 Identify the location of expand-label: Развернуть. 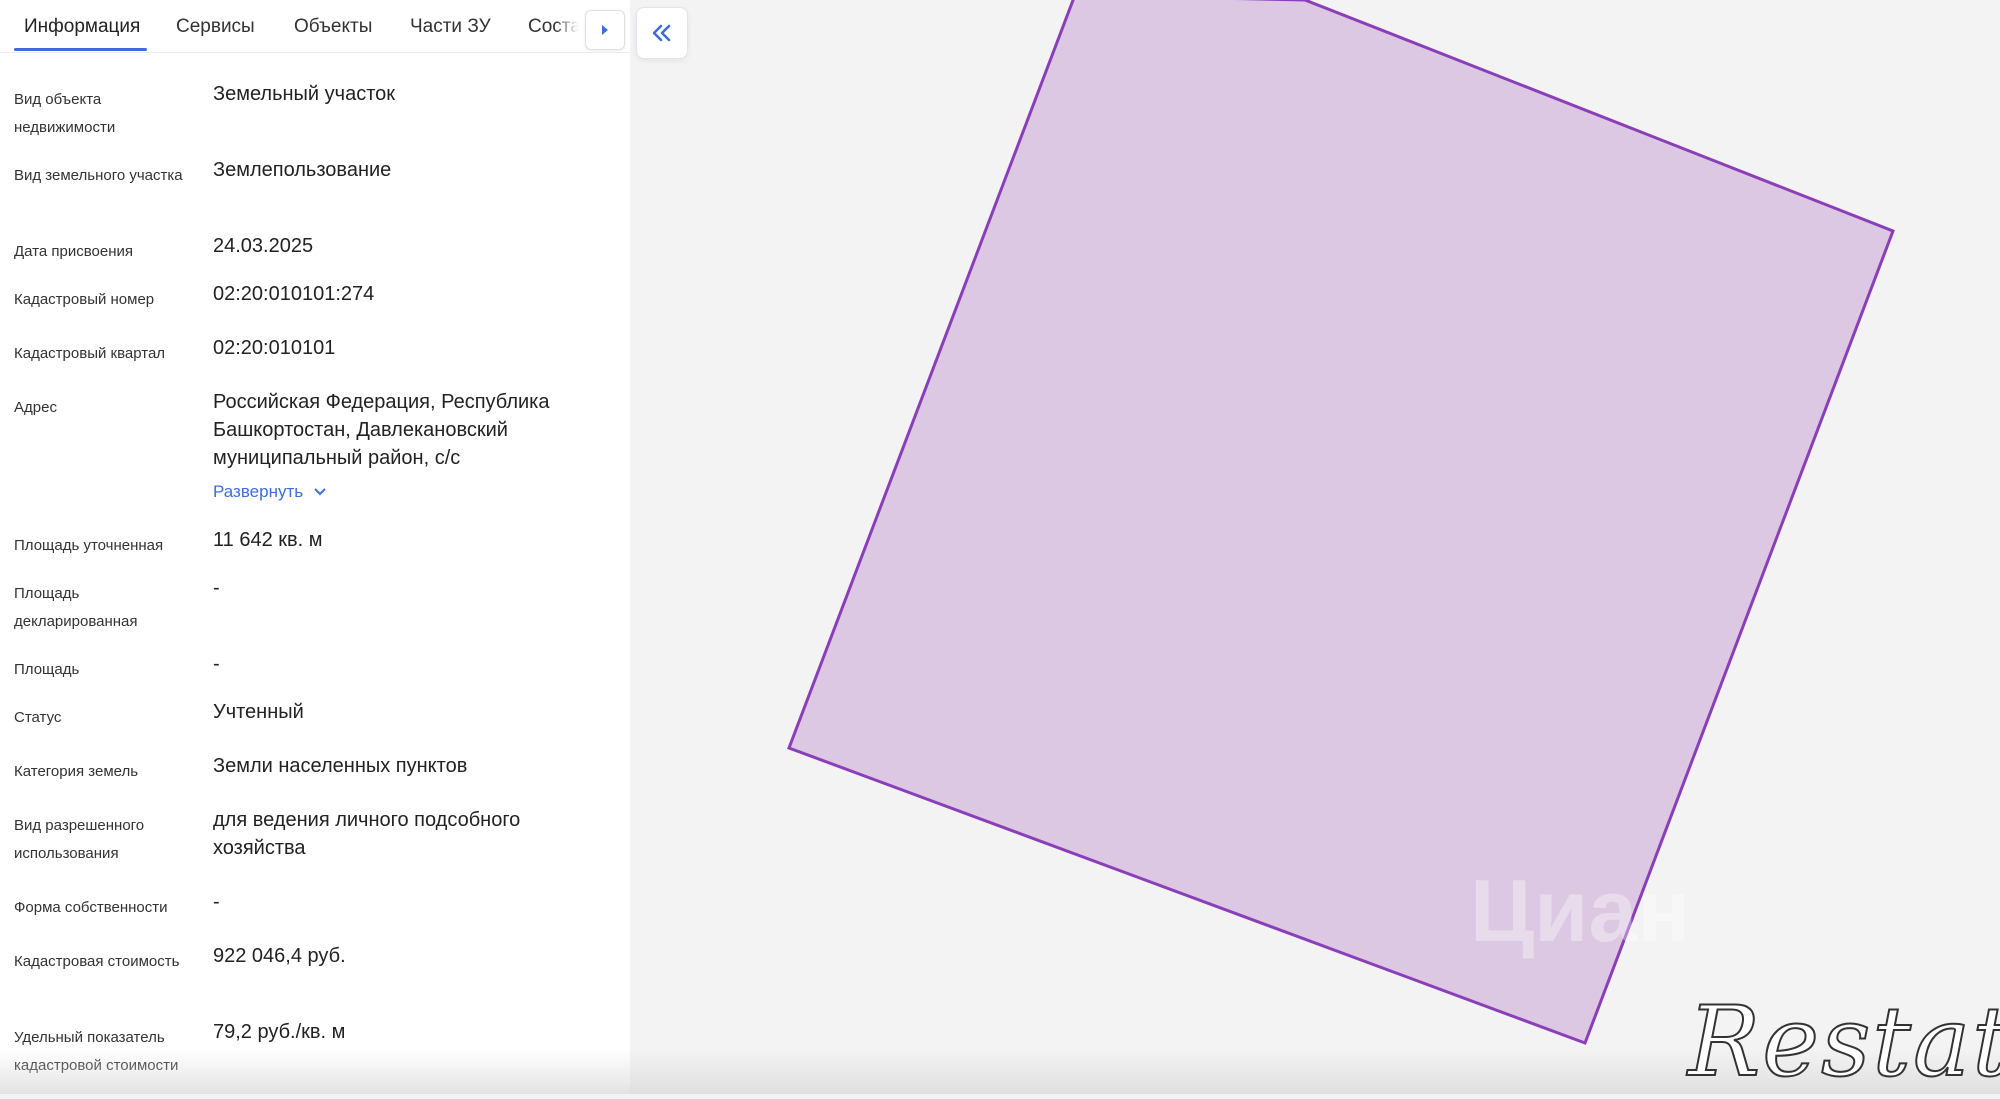
(258, 491).